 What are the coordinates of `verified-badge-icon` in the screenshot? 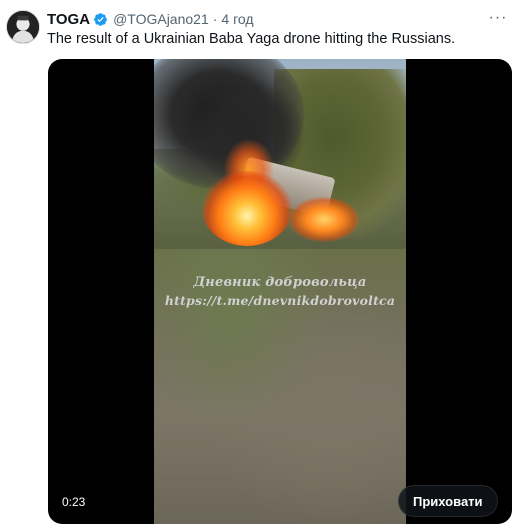 It's located at (100, 19).